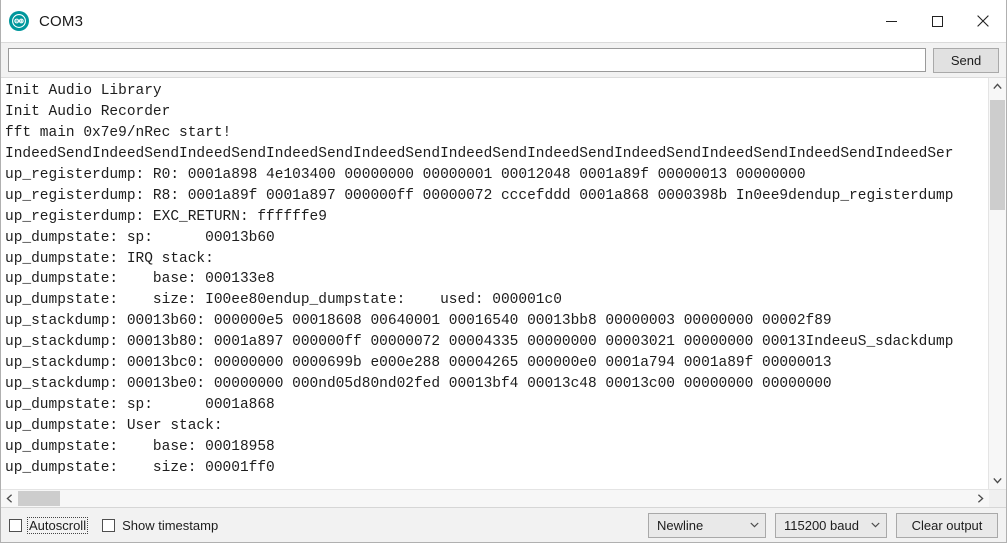  What do you see at coordinates (61, 21) in the screenshot?
I see `window-title: COM3` at bounding box center [61, 21].